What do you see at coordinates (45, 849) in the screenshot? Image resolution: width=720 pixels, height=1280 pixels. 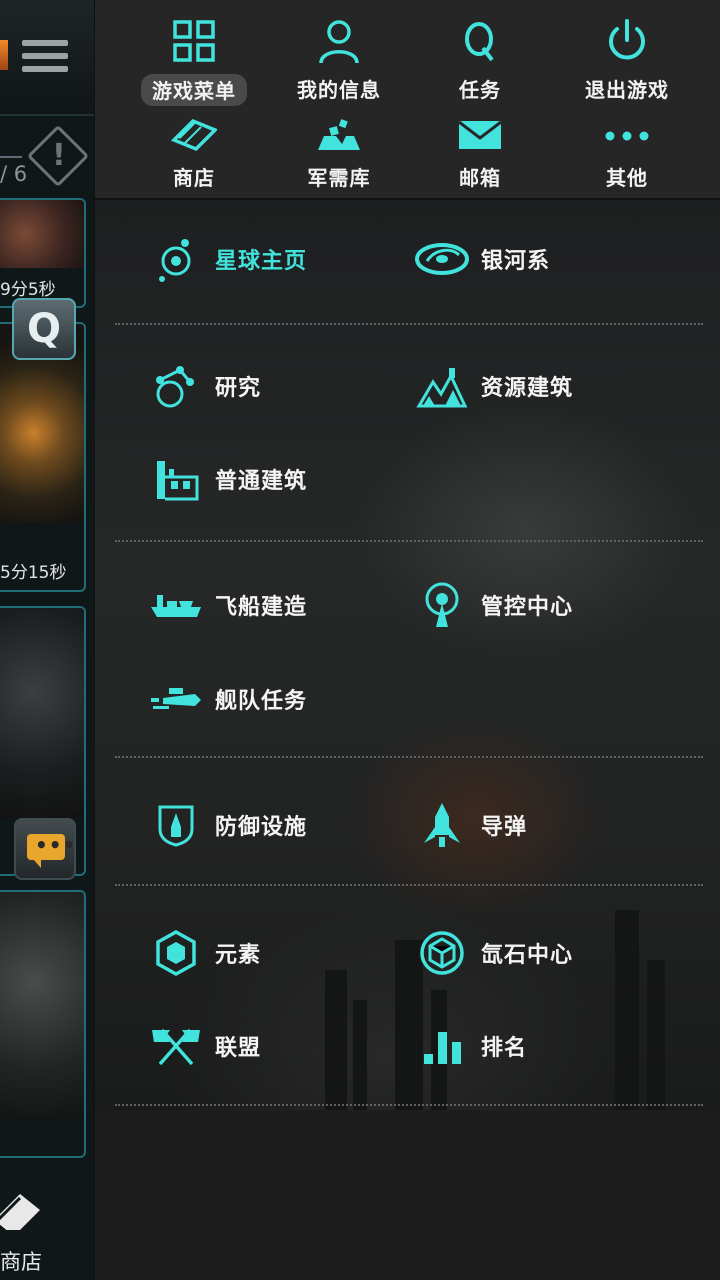 I see `chat-button: •••` at bounding box center [45, 849].